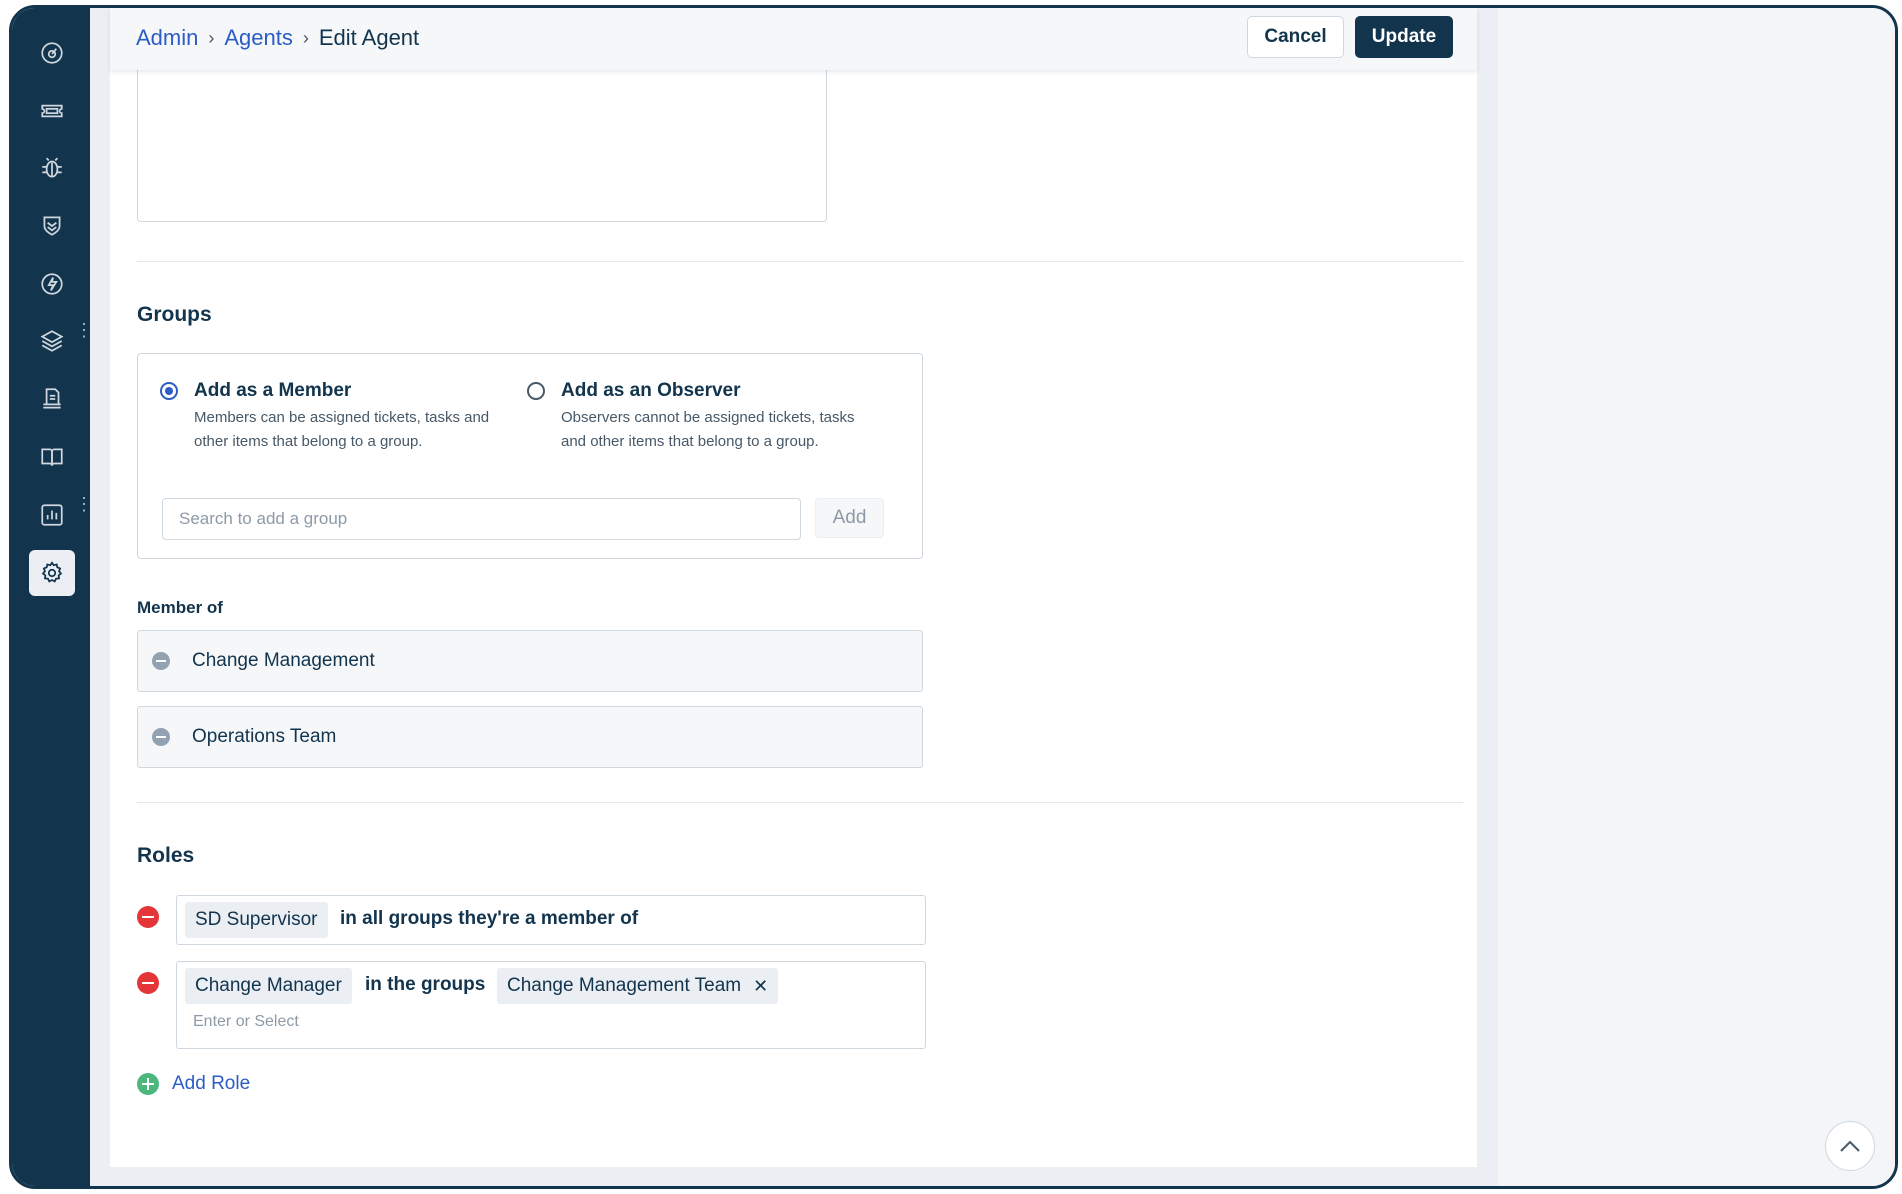 This screenshot has height=1194, width=1902. What do you see at coordinates (1295, 37) in the screenshot?
I see `cancel-button: Cancel` at bounding box center [1295, 37].